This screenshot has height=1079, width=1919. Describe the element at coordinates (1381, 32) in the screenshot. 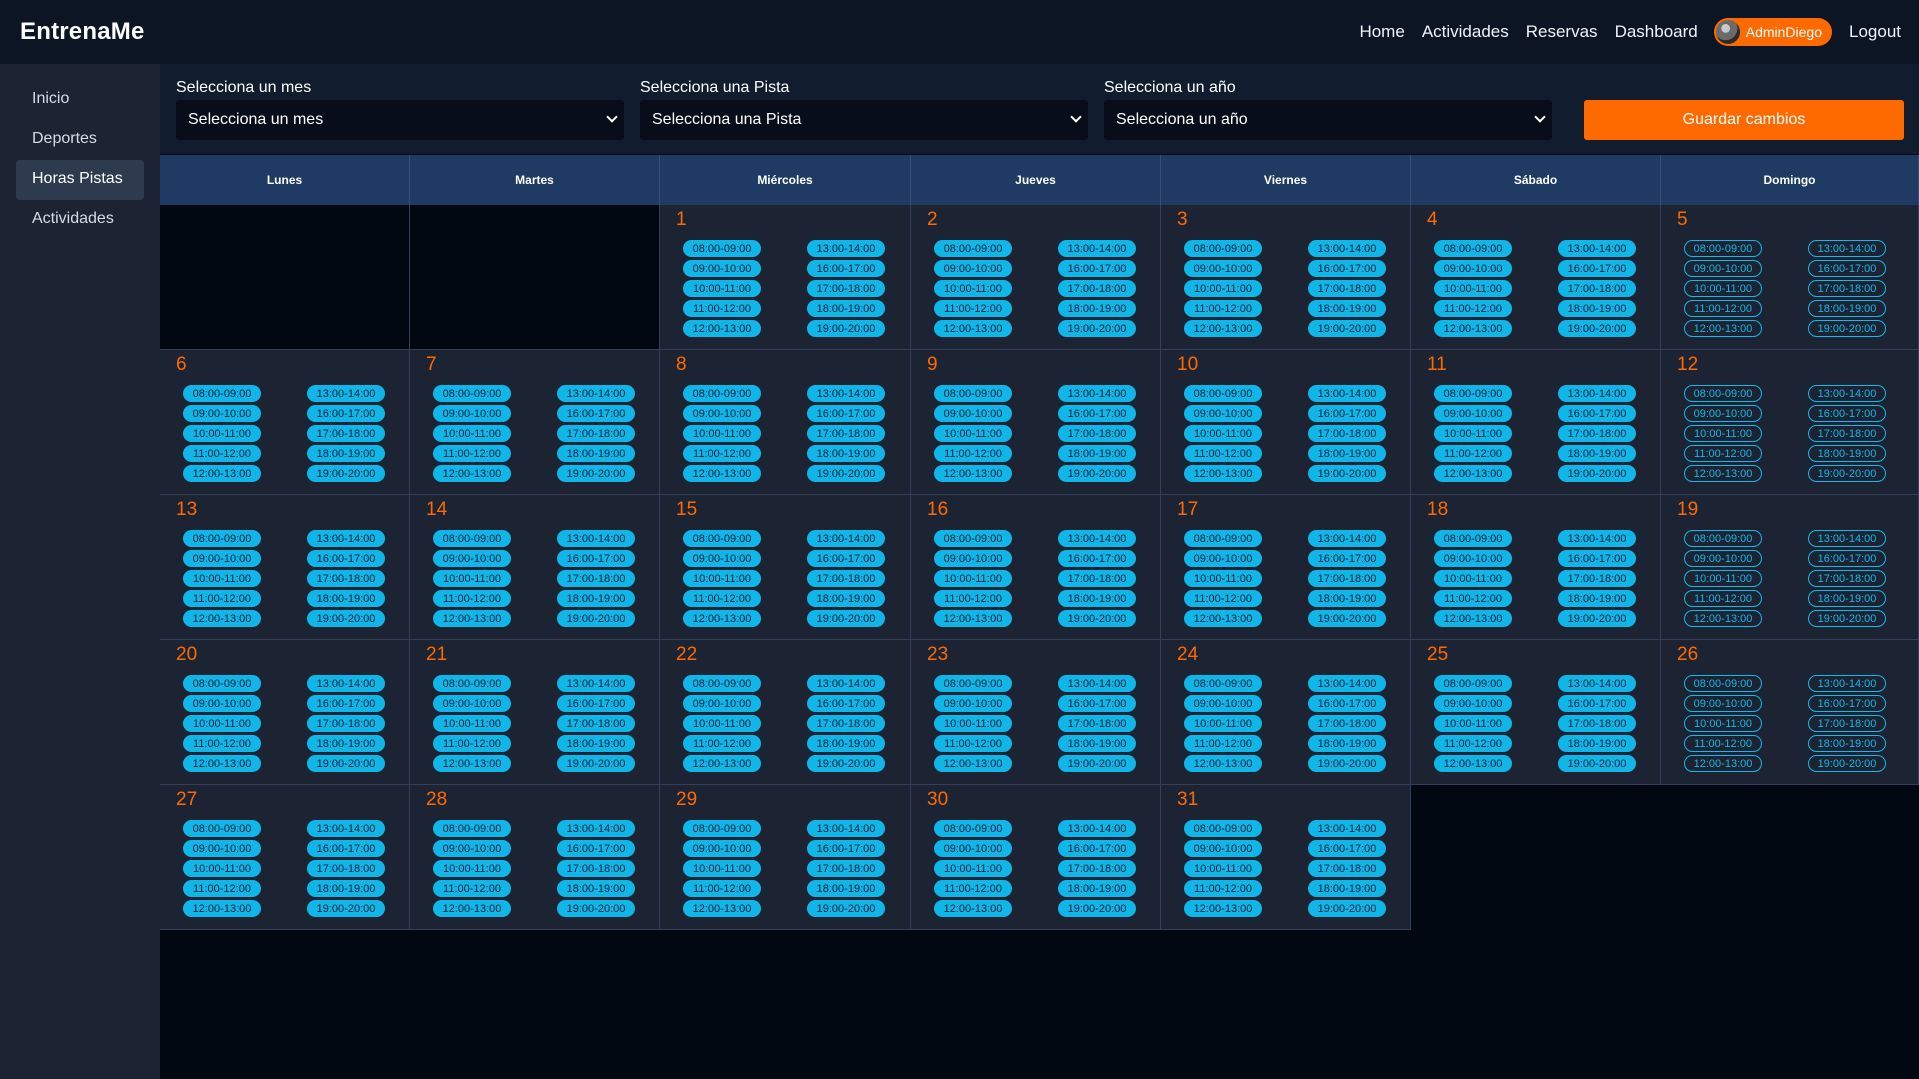

I see `nav-link-home: Home` at that location.